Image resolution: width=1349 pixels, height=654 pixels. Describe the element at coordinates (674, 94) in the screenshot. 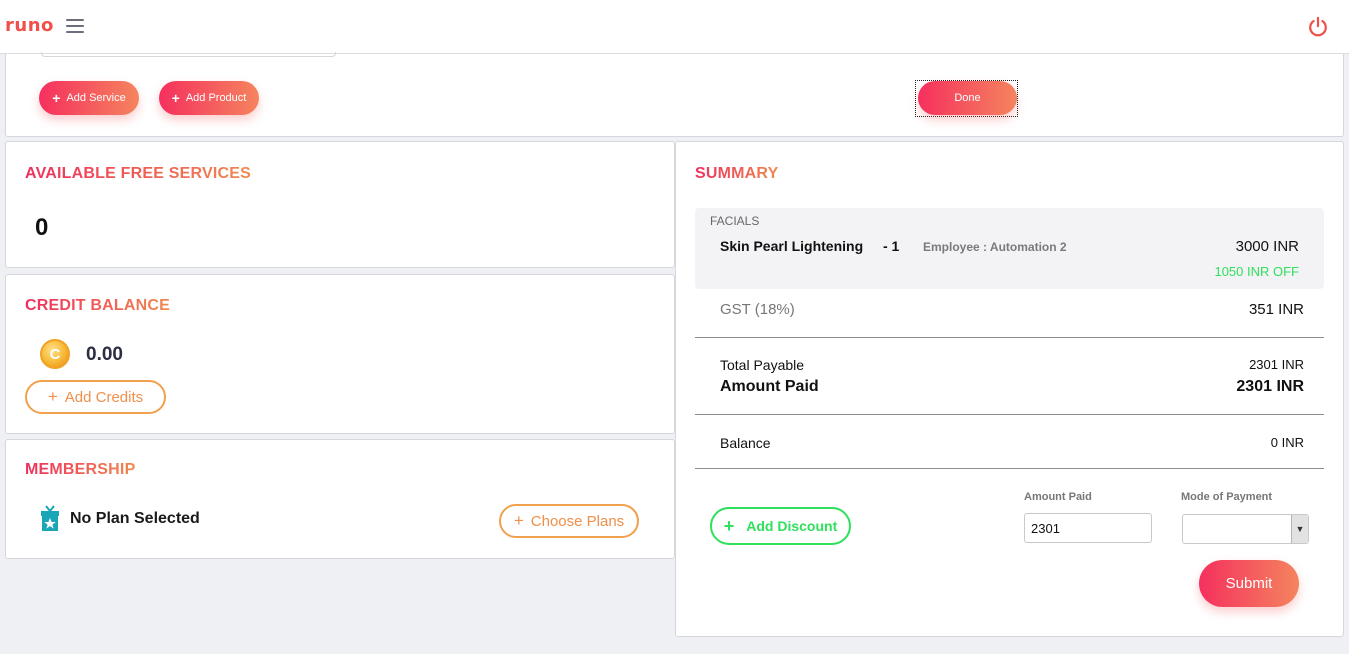

I see `action-card: + Add Service + Add Product Done` at that location.